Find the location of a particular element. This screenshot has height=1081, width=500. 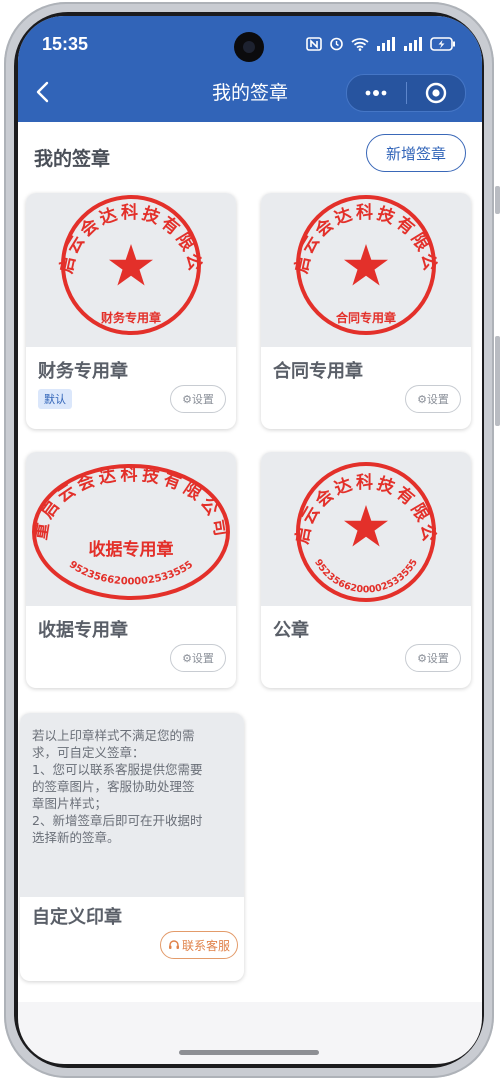

add-seal-button: 新增签章 is located at coordinates (416, 153).